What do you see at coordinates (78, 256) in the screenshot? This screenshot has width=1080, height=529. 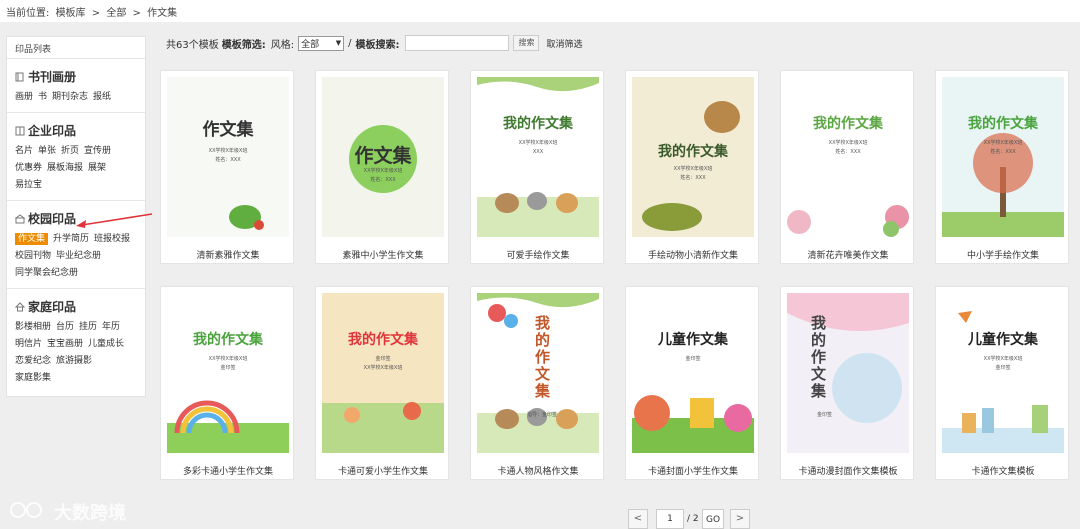 I see `sidebar-link: 毕业纪念册` at bounding box center [78, 256].